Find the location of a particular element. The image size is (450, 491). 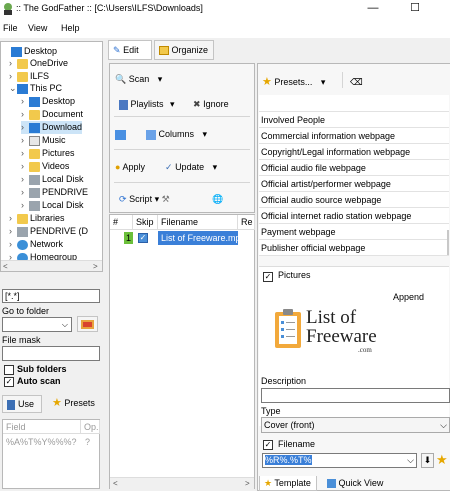

pictures-checkbox: ✓ is located at coordinates (268, 277).